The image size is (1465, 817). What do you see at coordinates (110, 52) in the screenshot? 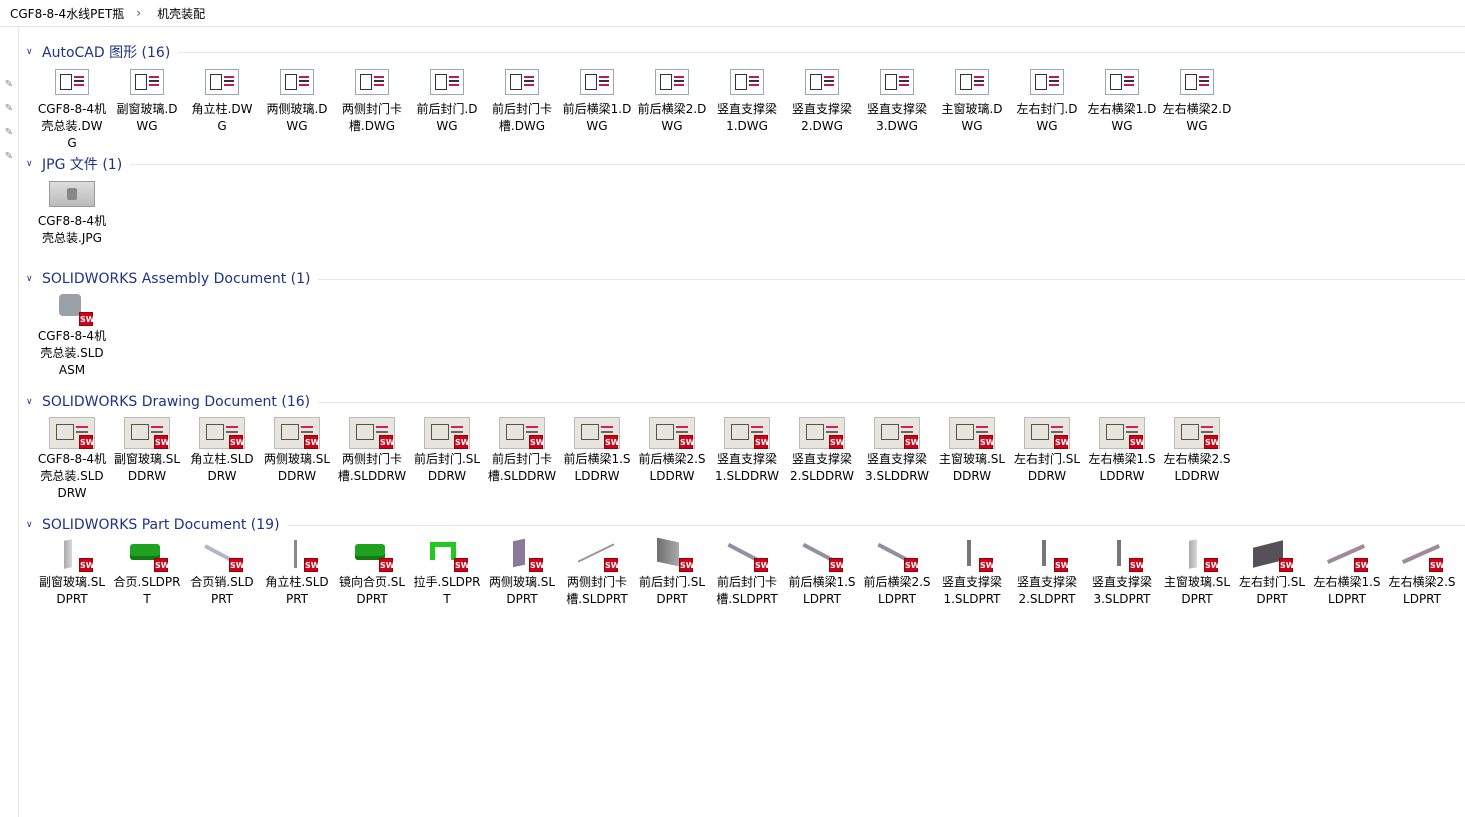
I see `group-title: AutoCAD 图形 (16)` at bounding box center [110, 52].